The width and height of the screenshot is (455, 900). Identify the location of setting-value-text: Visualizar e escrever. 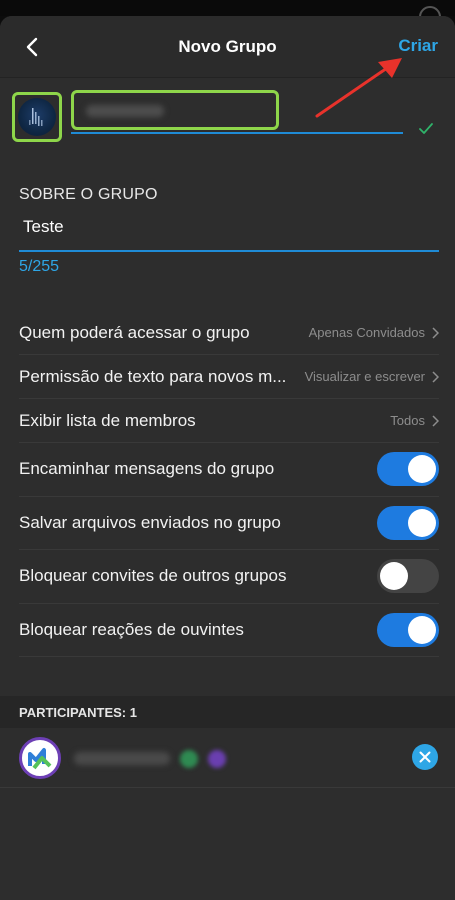
(364, 376).